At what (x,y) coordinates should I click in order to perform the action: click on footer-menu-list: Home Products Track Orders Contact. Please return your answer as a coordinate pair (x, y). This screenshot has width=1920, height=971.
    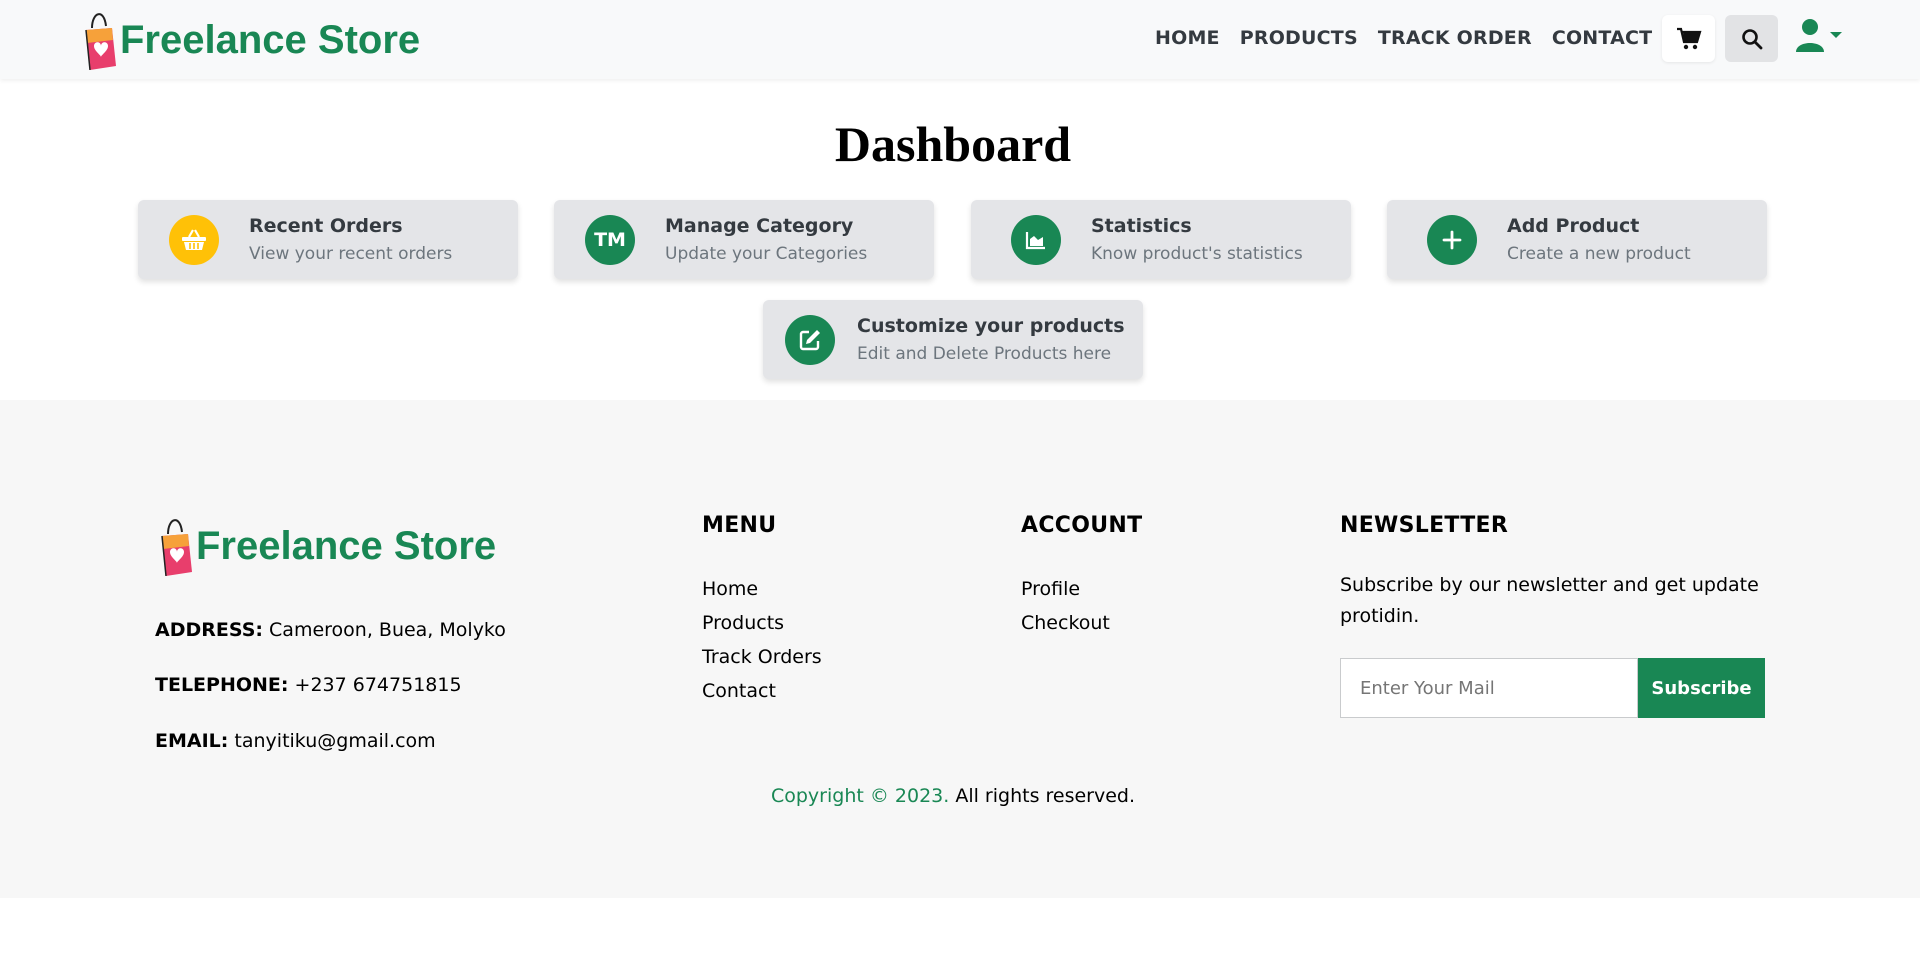
    Looking at the image, I should click on (762, 646).